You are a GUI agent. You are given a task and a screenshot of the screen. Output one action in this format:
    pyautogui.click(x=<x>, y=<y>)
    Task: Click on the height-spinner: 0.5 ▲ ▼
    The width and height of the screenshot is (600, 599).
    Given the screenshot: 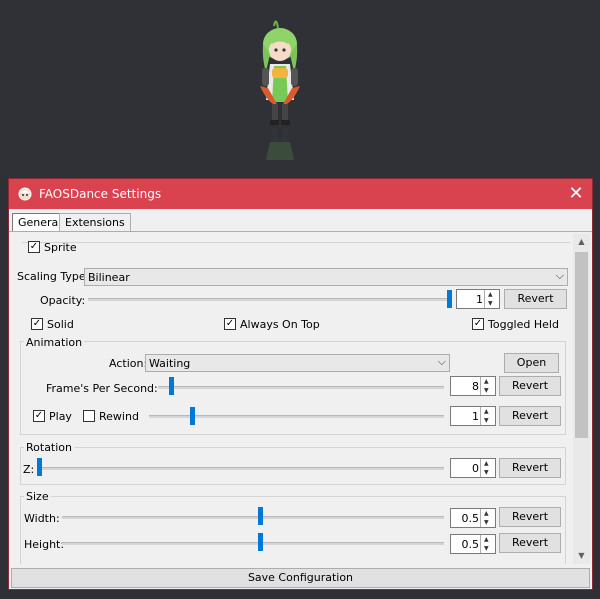 What is the action you would take?
    pyautogui.click(x=473, y=544)
    